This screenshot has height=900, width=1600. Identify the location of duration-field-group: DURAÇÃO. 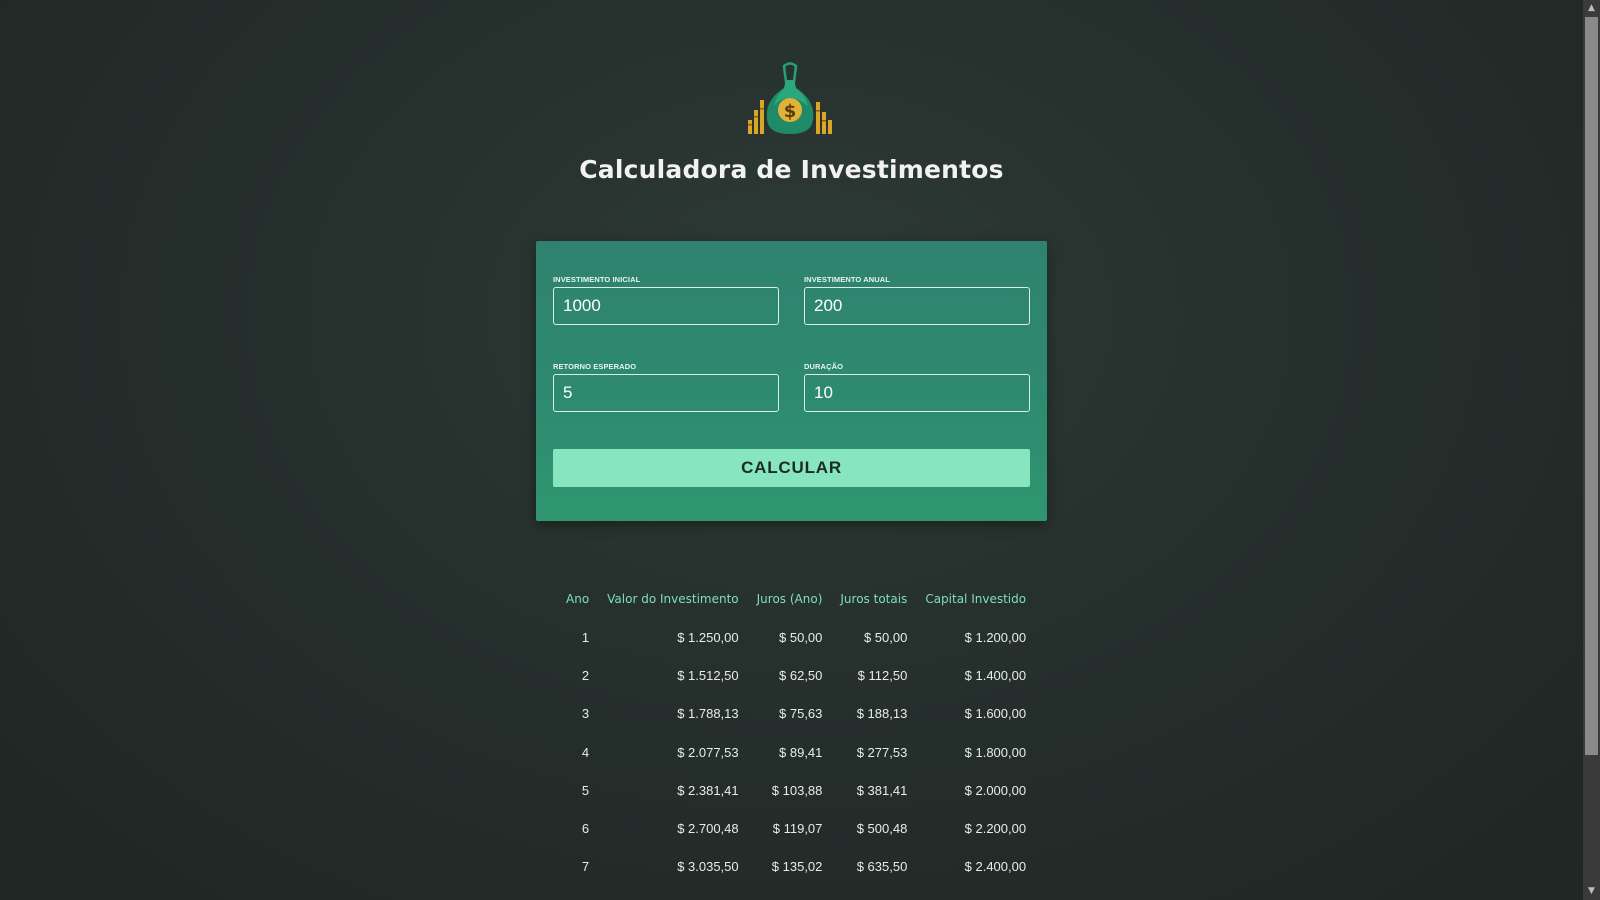
(917, 387).